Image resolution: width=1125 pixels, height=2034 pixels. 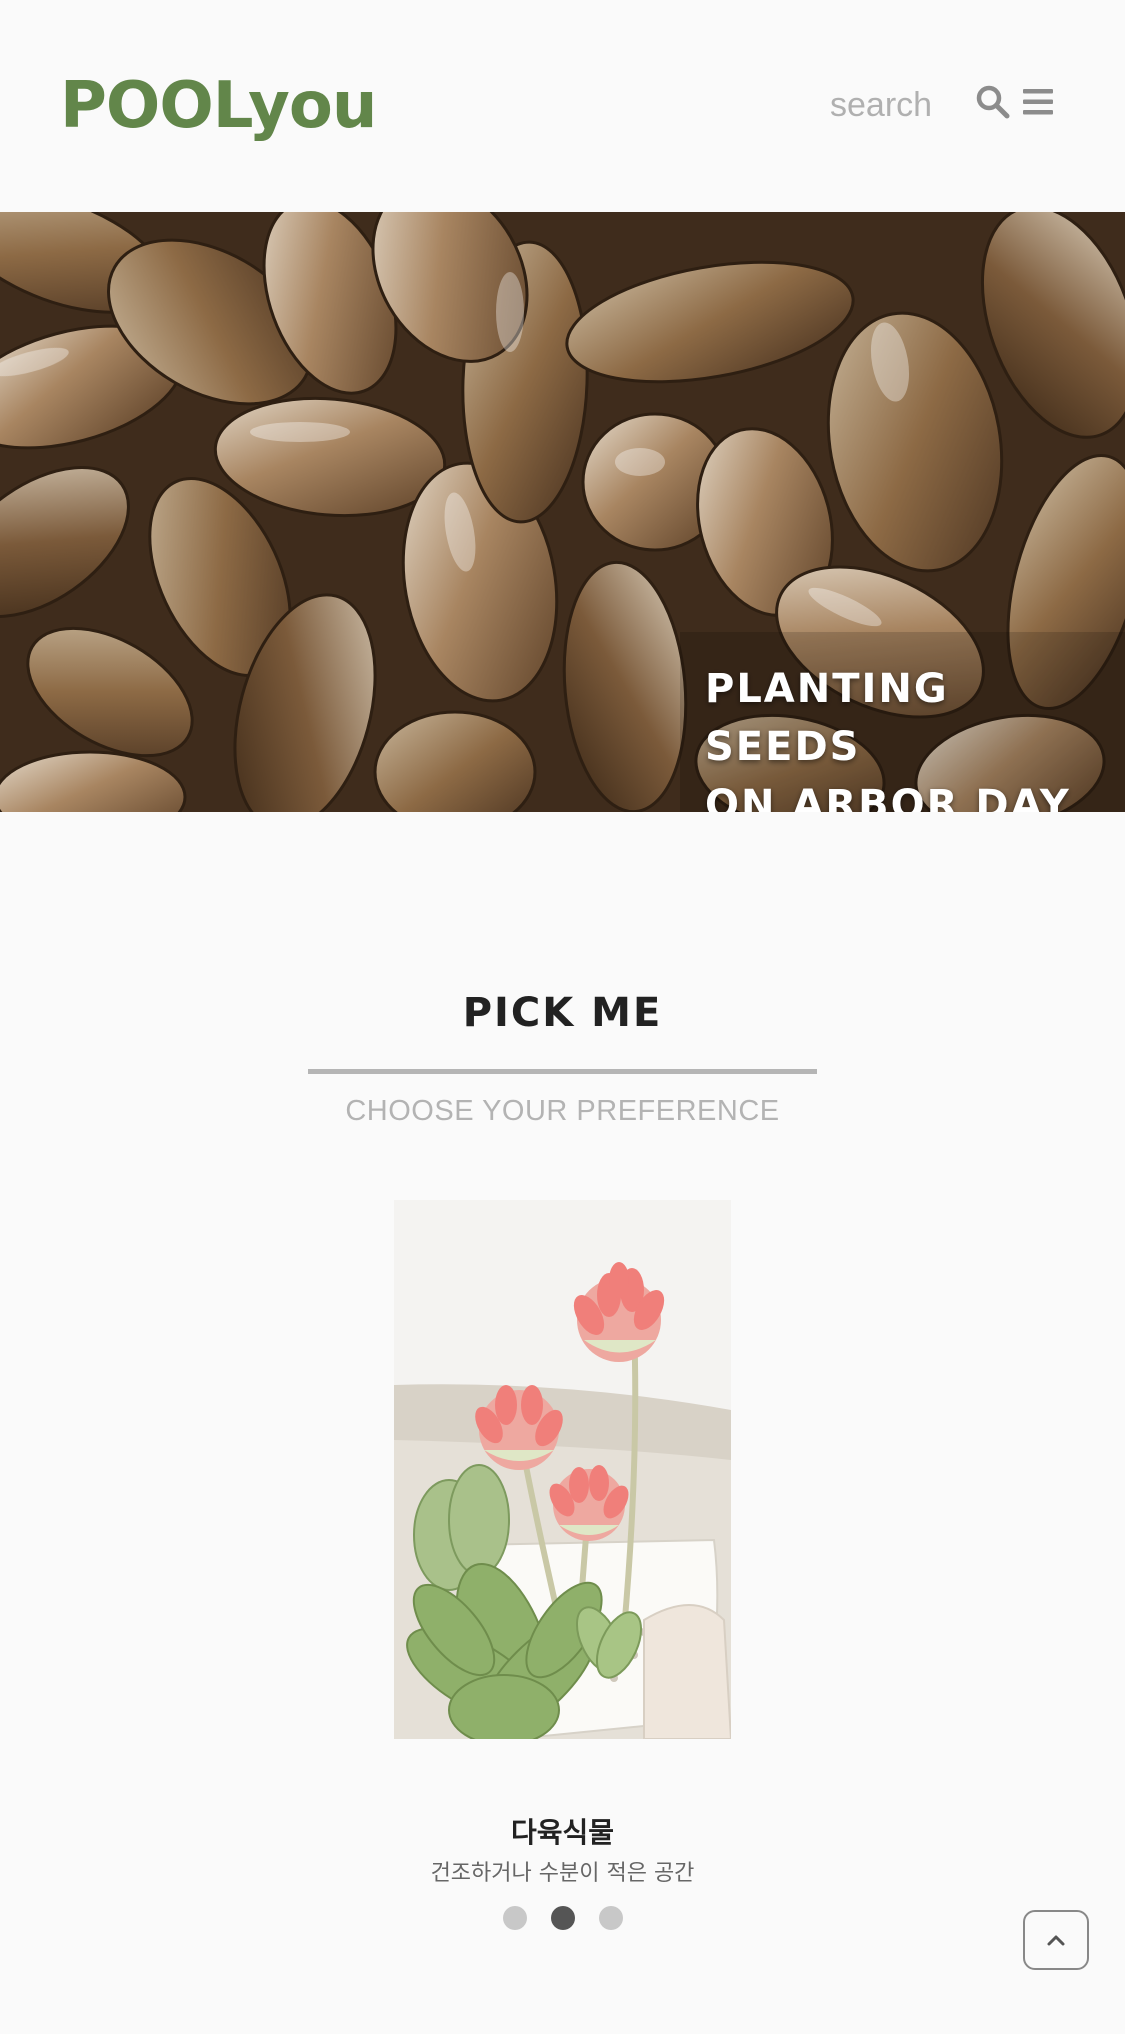 What do you see at coordinates (562, 1111) in the screenshot?
I see `section-subtitle: CHOOSE YOUR PREFERENCE` at bounding box center [562, 1111].